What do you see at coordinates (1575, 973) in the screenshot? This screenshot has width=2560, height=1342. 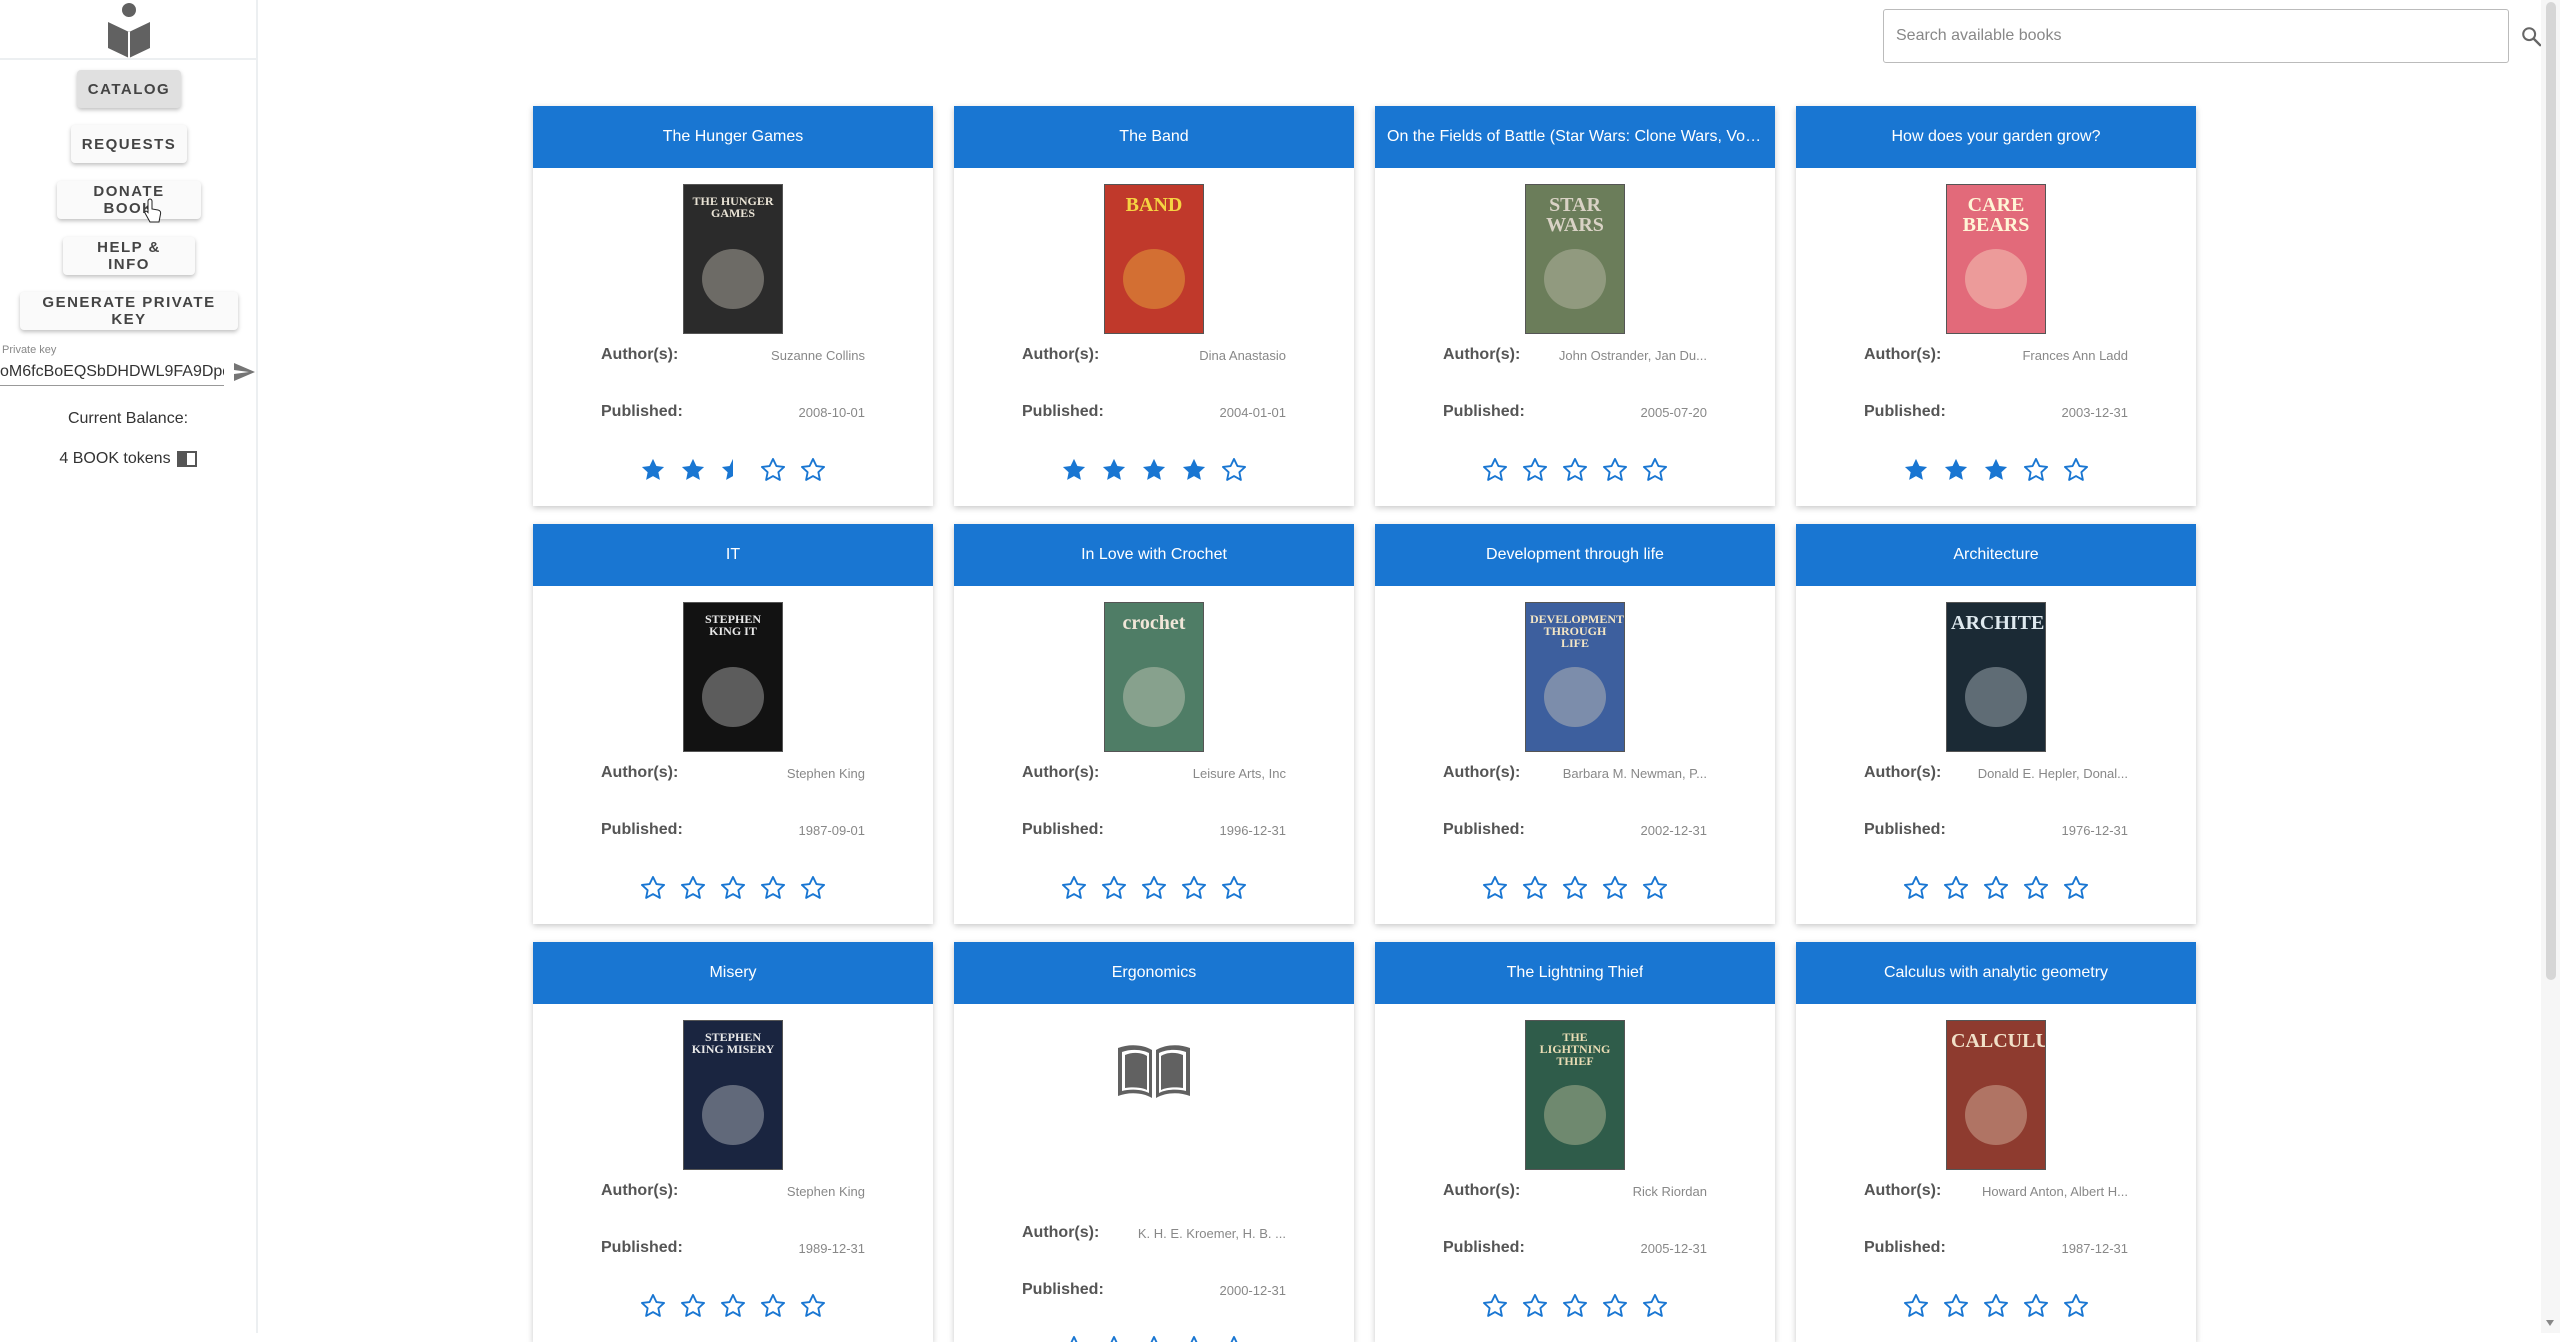 I see `book-card-header: The Lightning Thief` at bounding box center [1575, 973].